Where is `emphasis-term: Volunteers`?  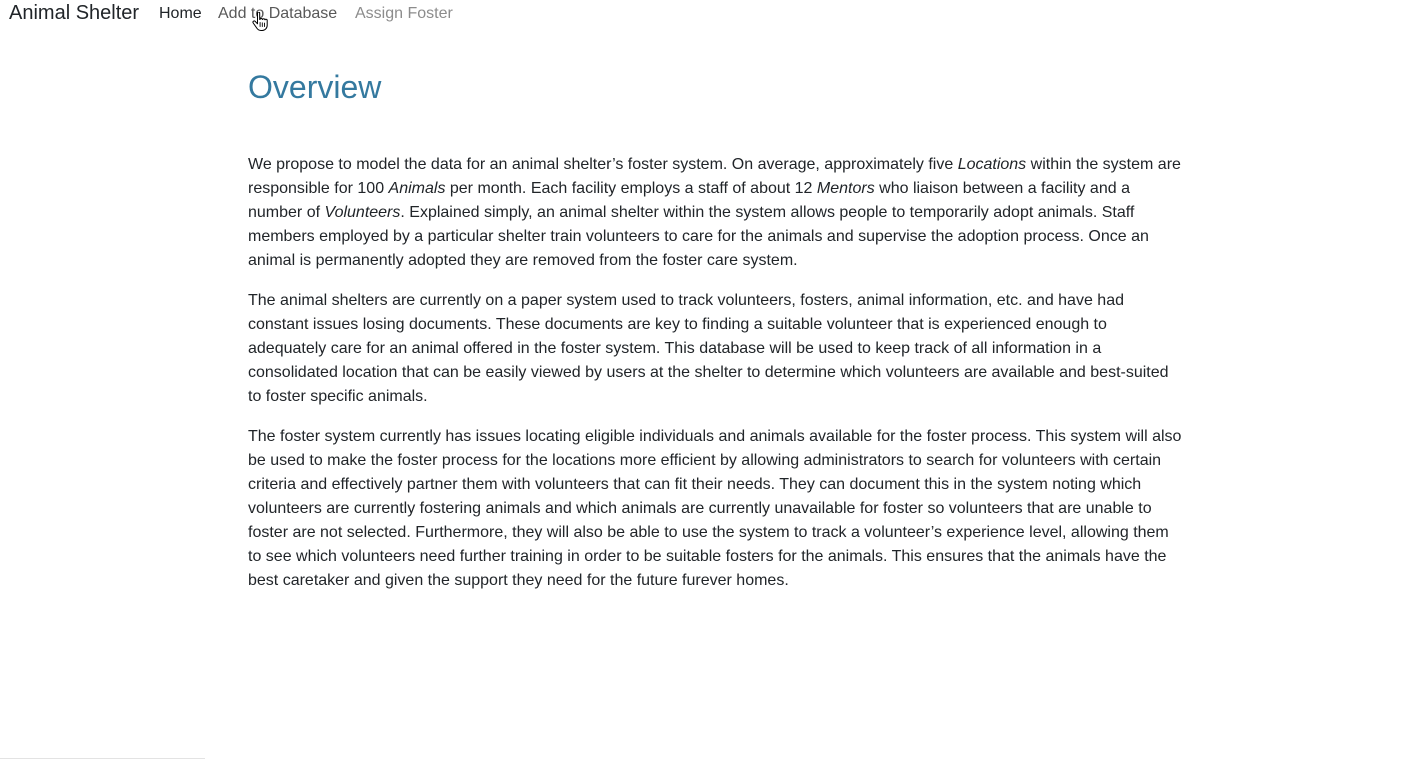 emphasis-term: Volunteers is located at coordinates (362, 212).